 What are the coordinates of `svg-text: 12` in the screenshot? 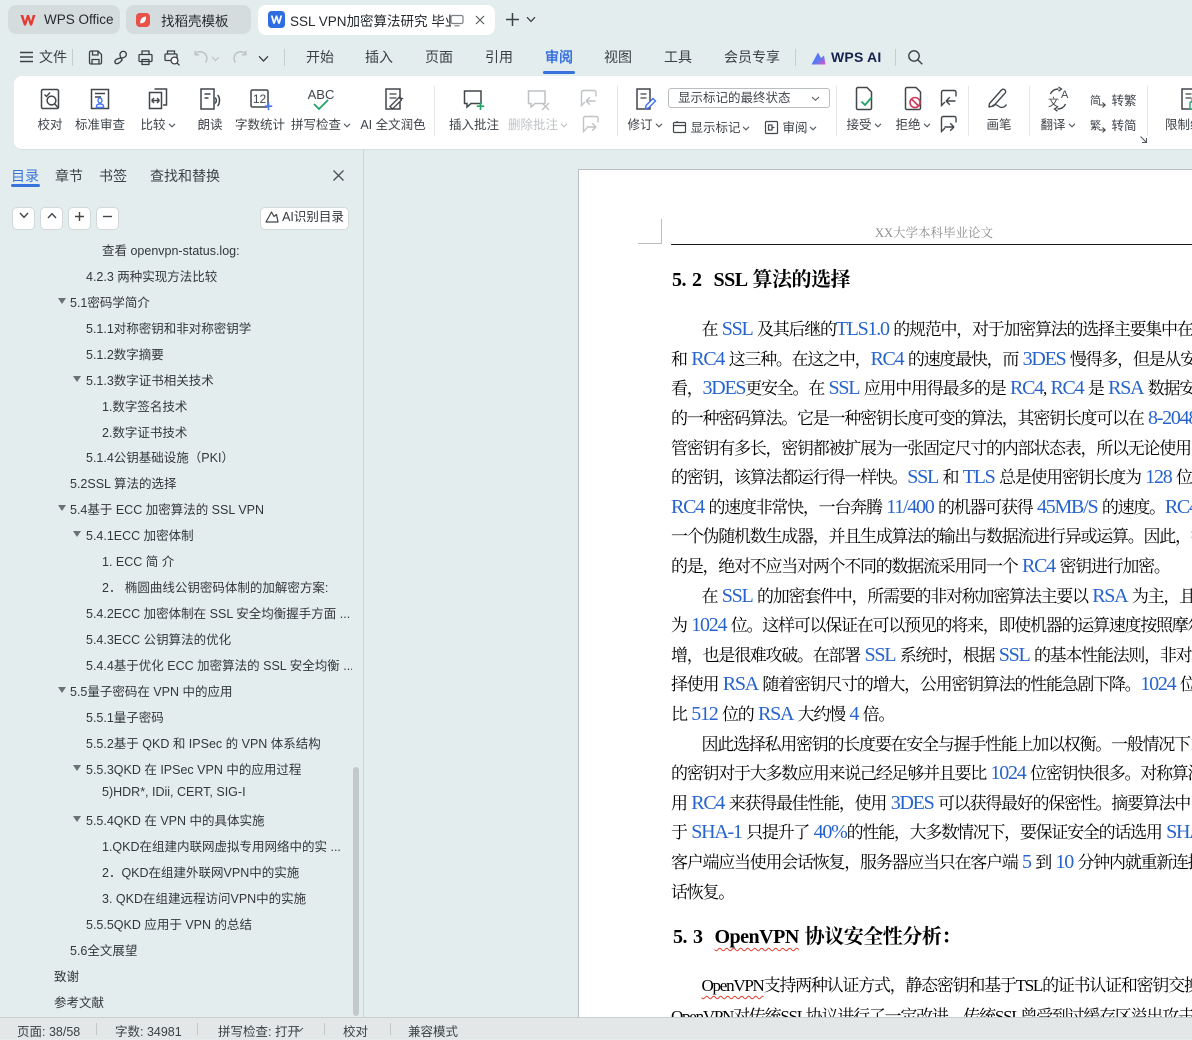 It's located at (260, 99).